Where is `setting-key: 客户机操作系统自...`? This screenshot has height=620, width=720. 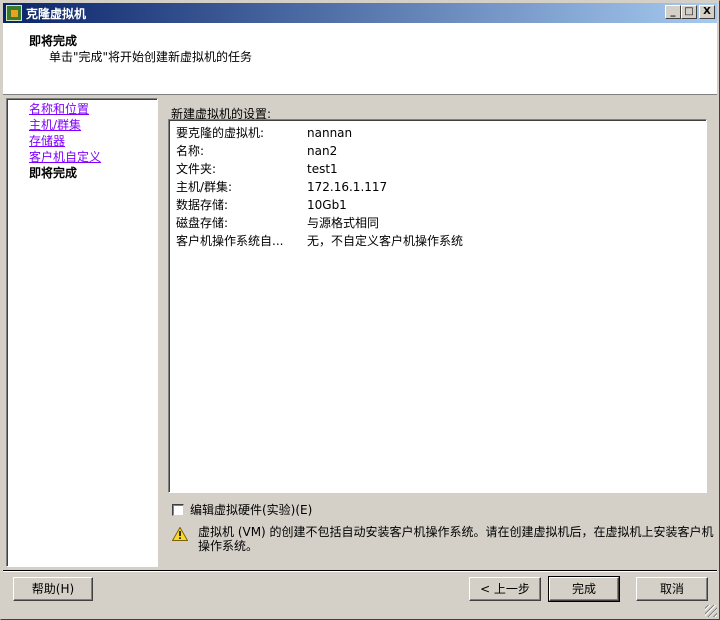
setting-key: 客户机操作系统自... is located at coordinates (230, 241).